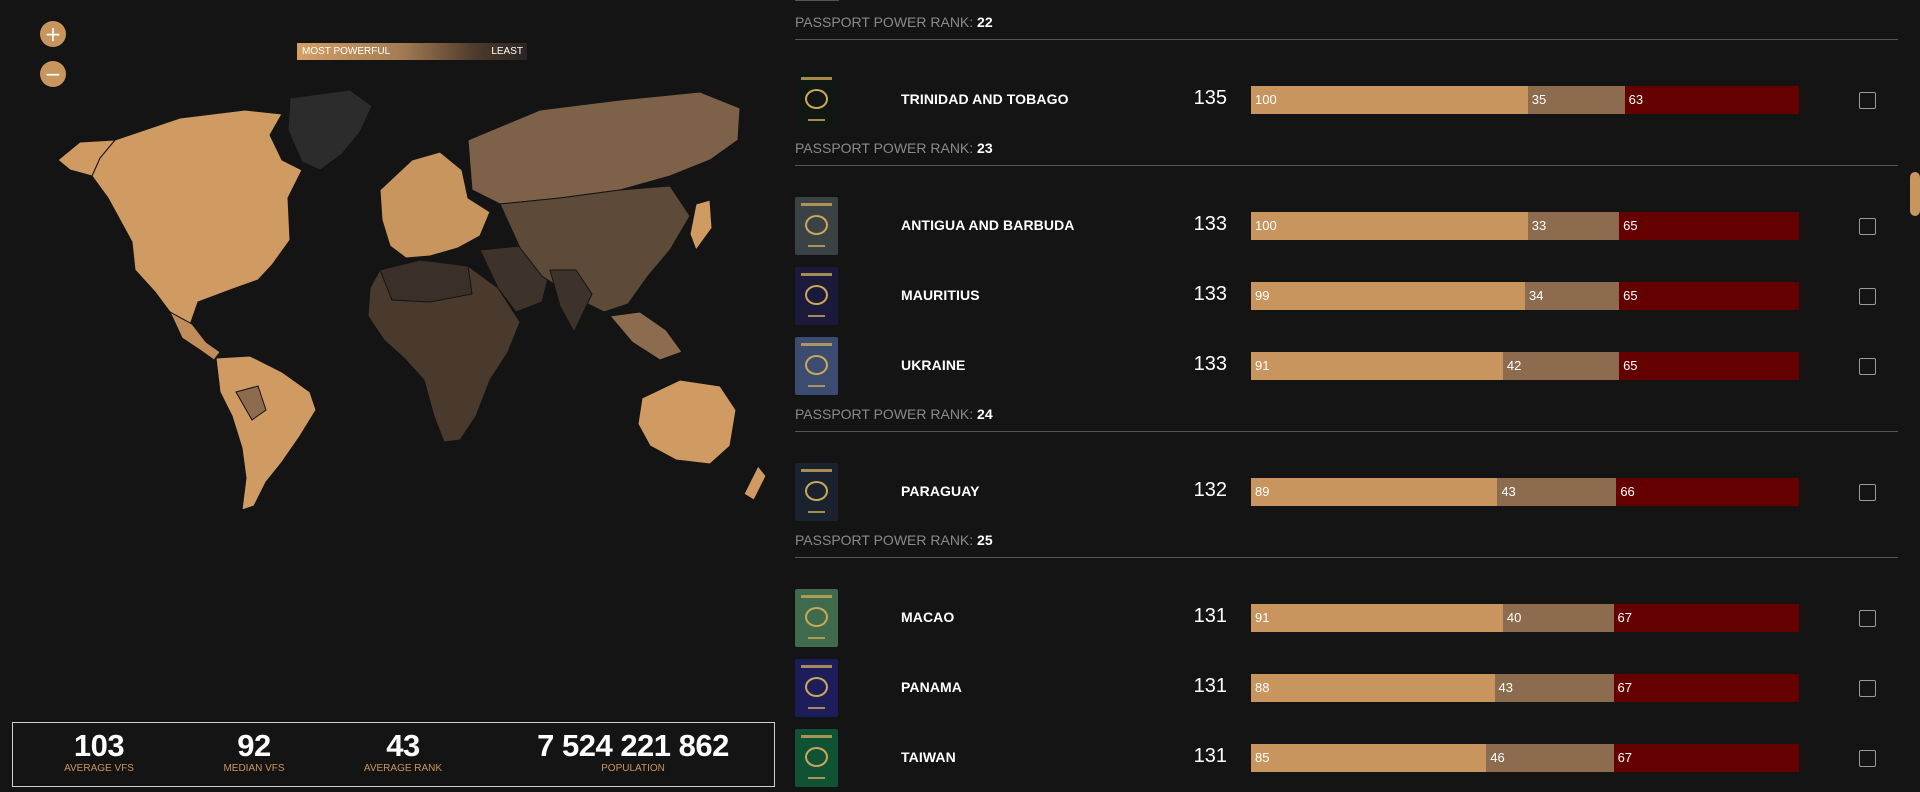 The width and height of the screenshot is (1920, 792). I want to click on visa-on-arrival-segment: 35, so click(1576, 100).